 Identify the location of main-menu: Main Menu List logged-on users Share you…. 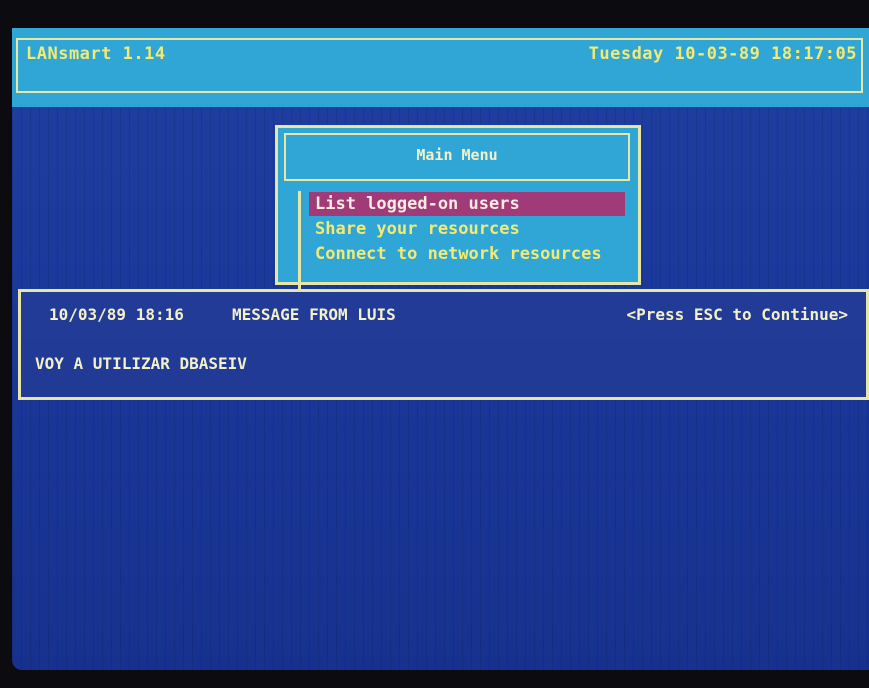
(458, 208).